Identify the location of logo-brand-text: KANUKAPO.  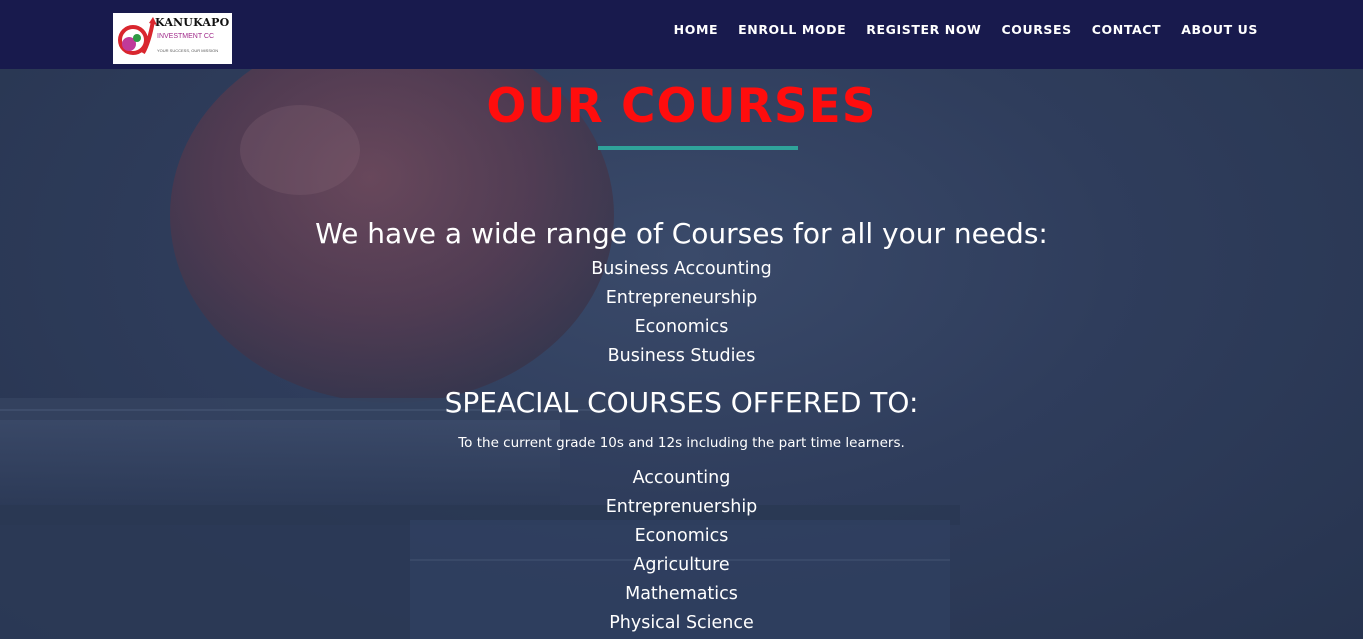
(192, 22).